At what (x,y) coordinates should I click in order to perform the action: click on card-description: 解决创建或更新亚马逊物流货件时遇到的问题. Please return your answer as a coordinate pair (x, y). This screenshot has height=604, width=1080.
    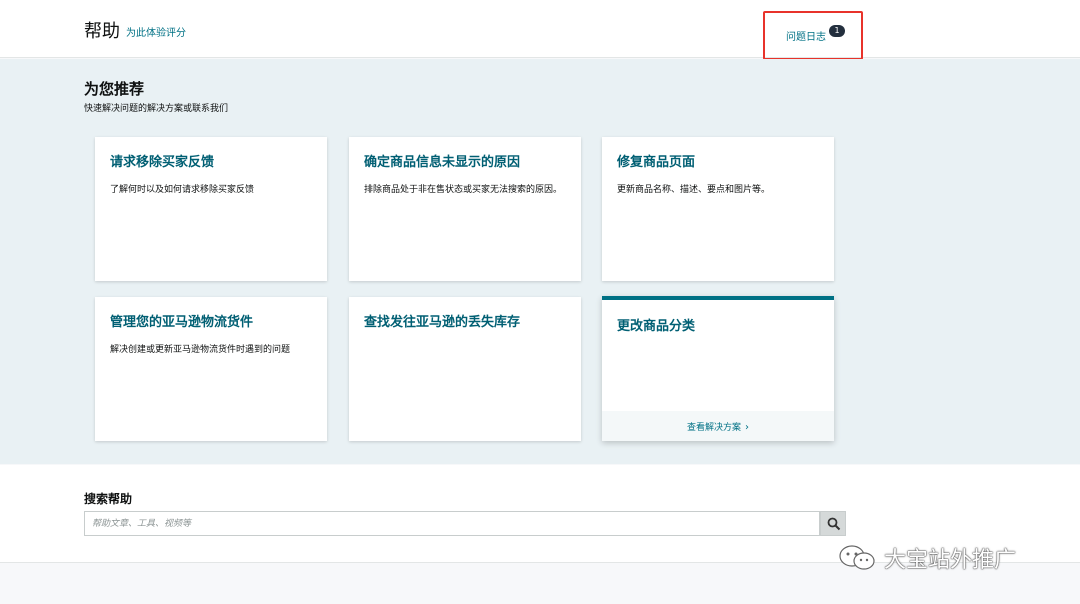
    Looking at the image, I should click on (200, 350).